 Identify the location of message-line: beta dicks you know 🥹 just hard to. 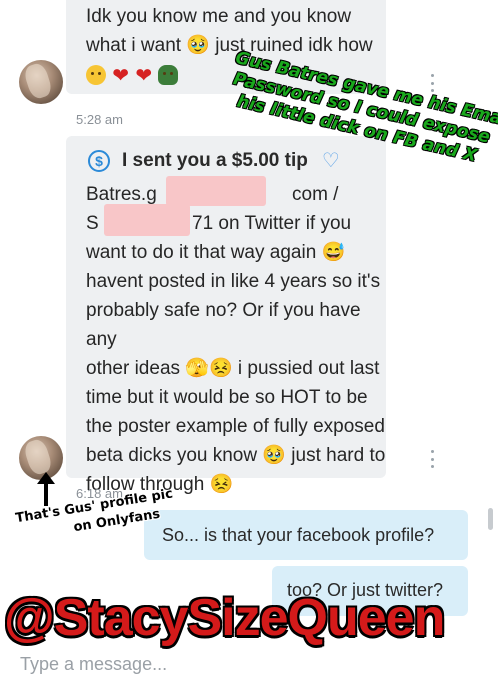
(236, 455).